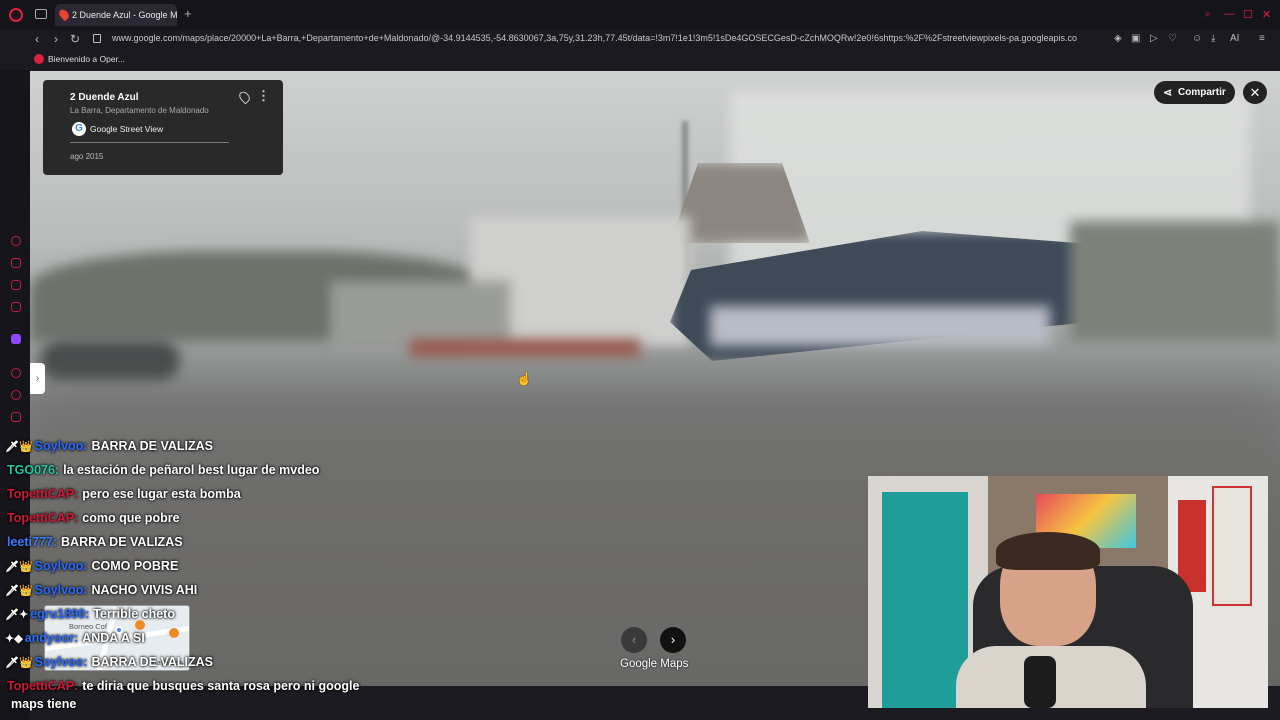 This screenshot has width=1280, height=720. I want to click on more-options-icon: ⋮, so click(263, 96).